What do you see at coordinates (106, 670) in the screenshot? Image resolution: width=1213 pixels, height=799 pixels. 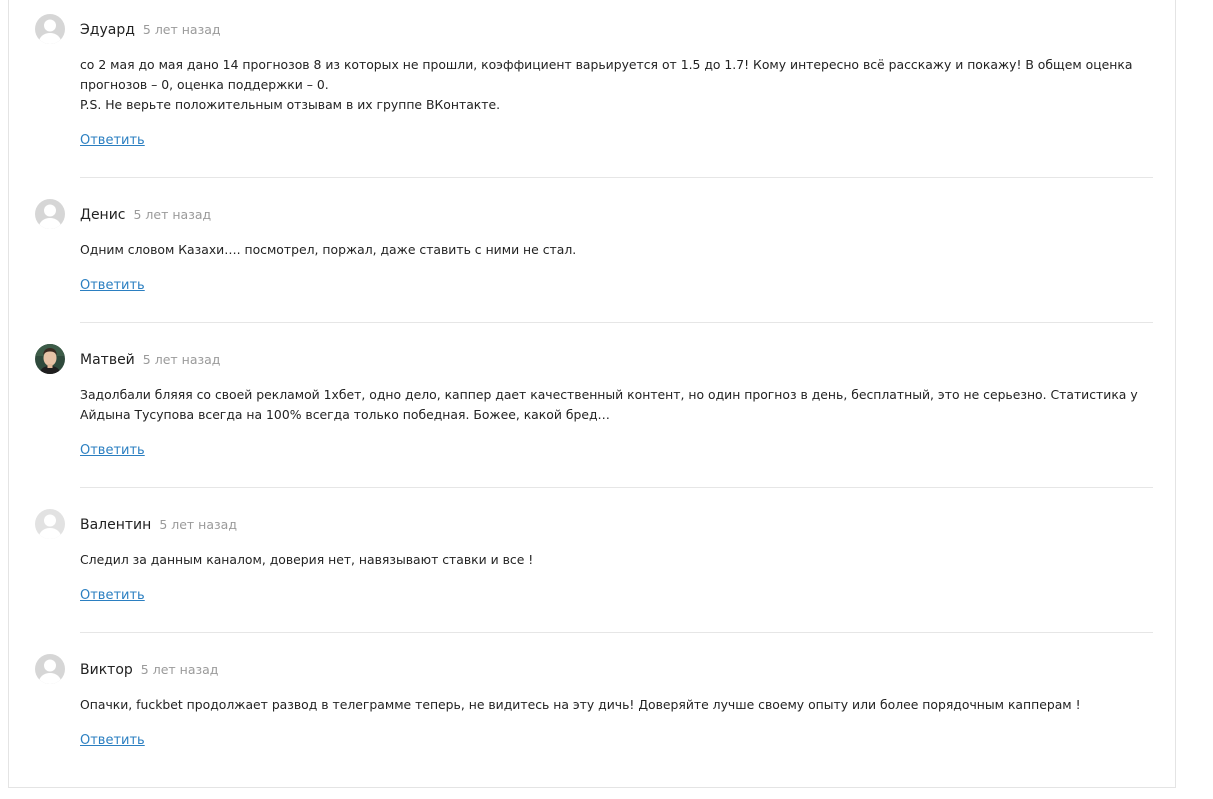 I see `comment-author: Виктор` at bounding box center [106, 670].